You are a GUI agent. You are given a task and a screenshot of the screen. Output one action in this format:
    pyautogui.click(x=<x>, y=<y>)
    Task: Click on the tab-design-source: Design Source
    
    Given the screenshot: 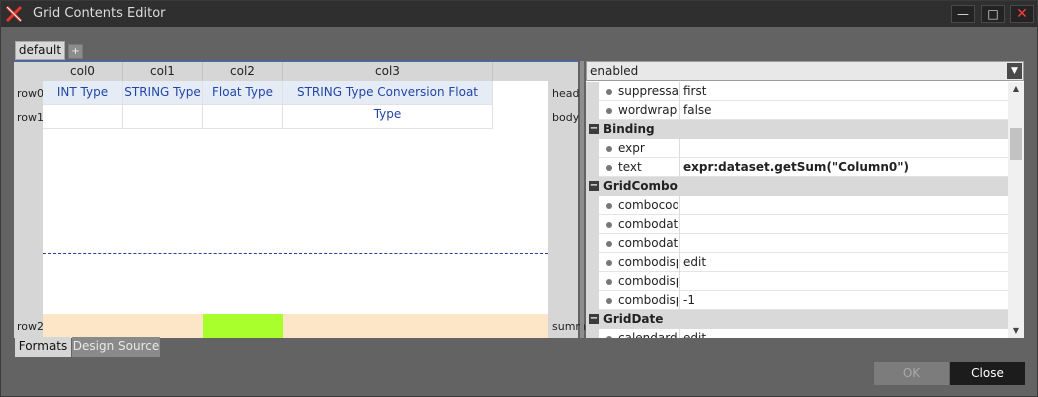 What is the action you would take?
    pyautogui.click(x=116, y=347)
    